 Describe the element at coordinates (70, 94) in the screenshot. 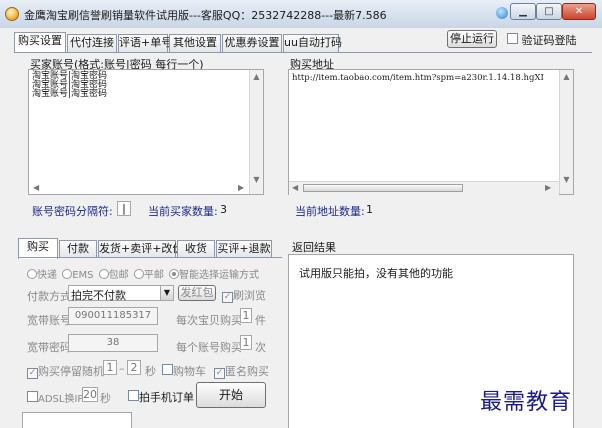

I see `buyer-line: 淘宝账号|淘宝密码` at that location.